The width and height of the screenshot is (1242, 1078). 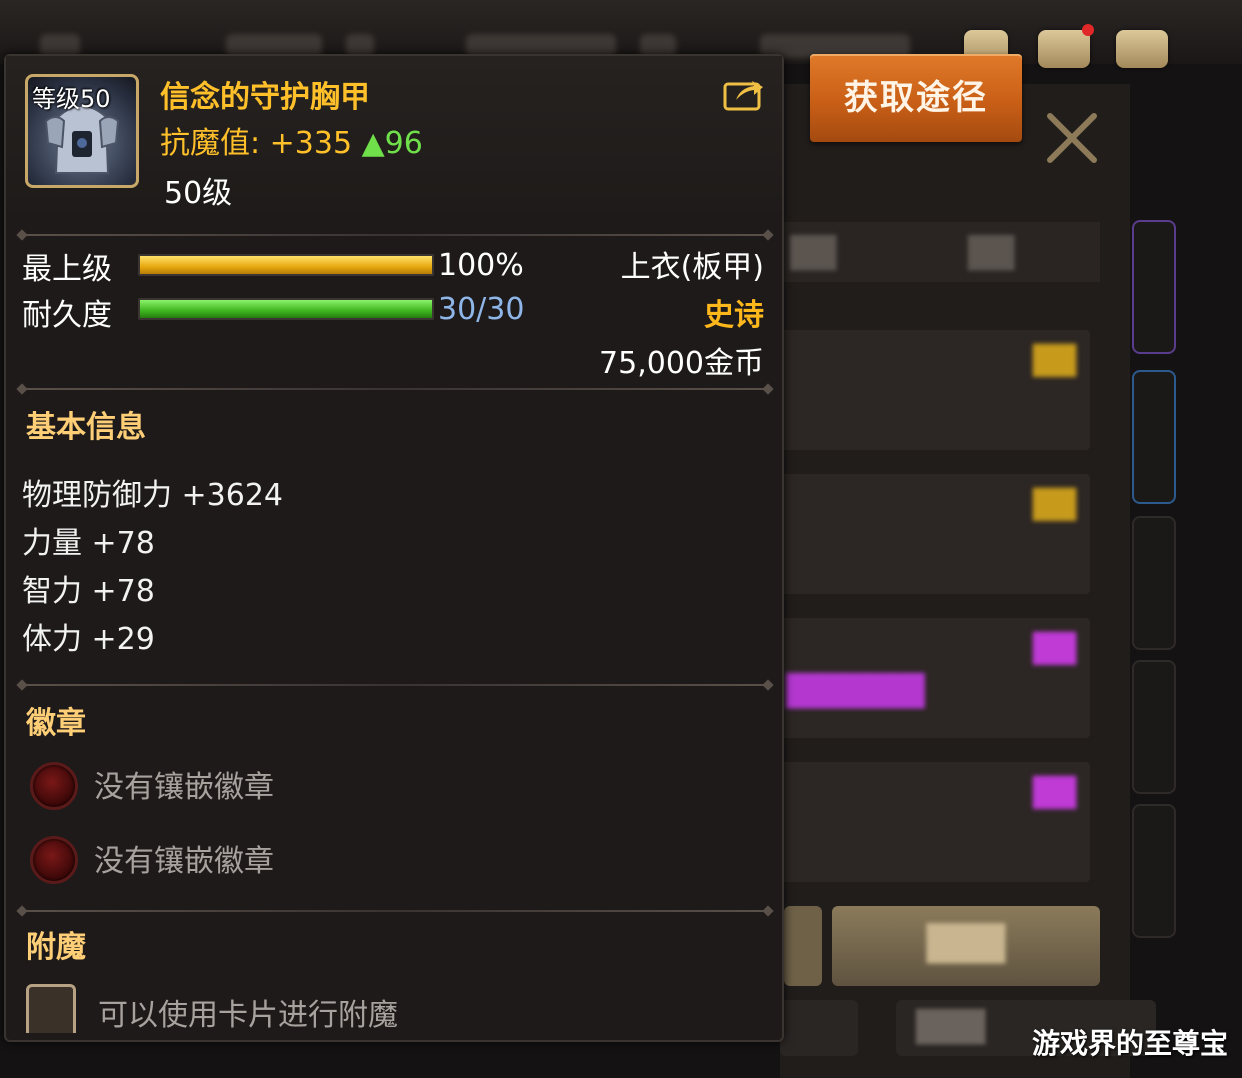 I want to click on list-item: ██ ██████, so click(x=935, y=678).